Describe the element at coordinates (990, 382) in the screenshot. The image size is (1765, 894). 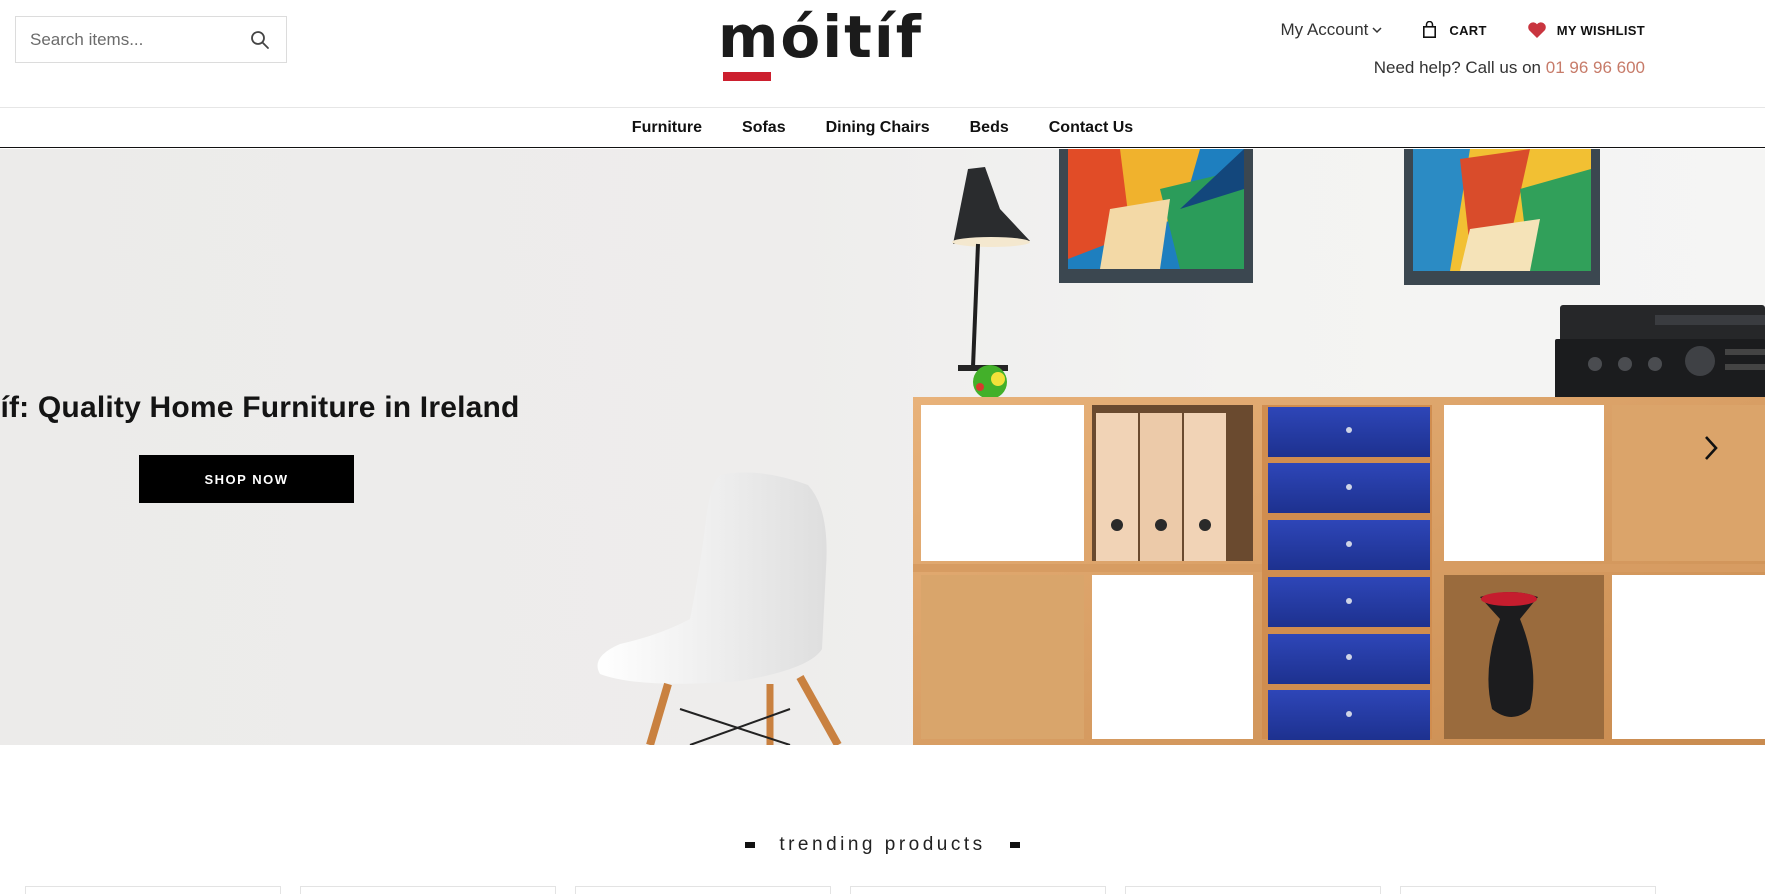
I see `green-ornament` at that location.